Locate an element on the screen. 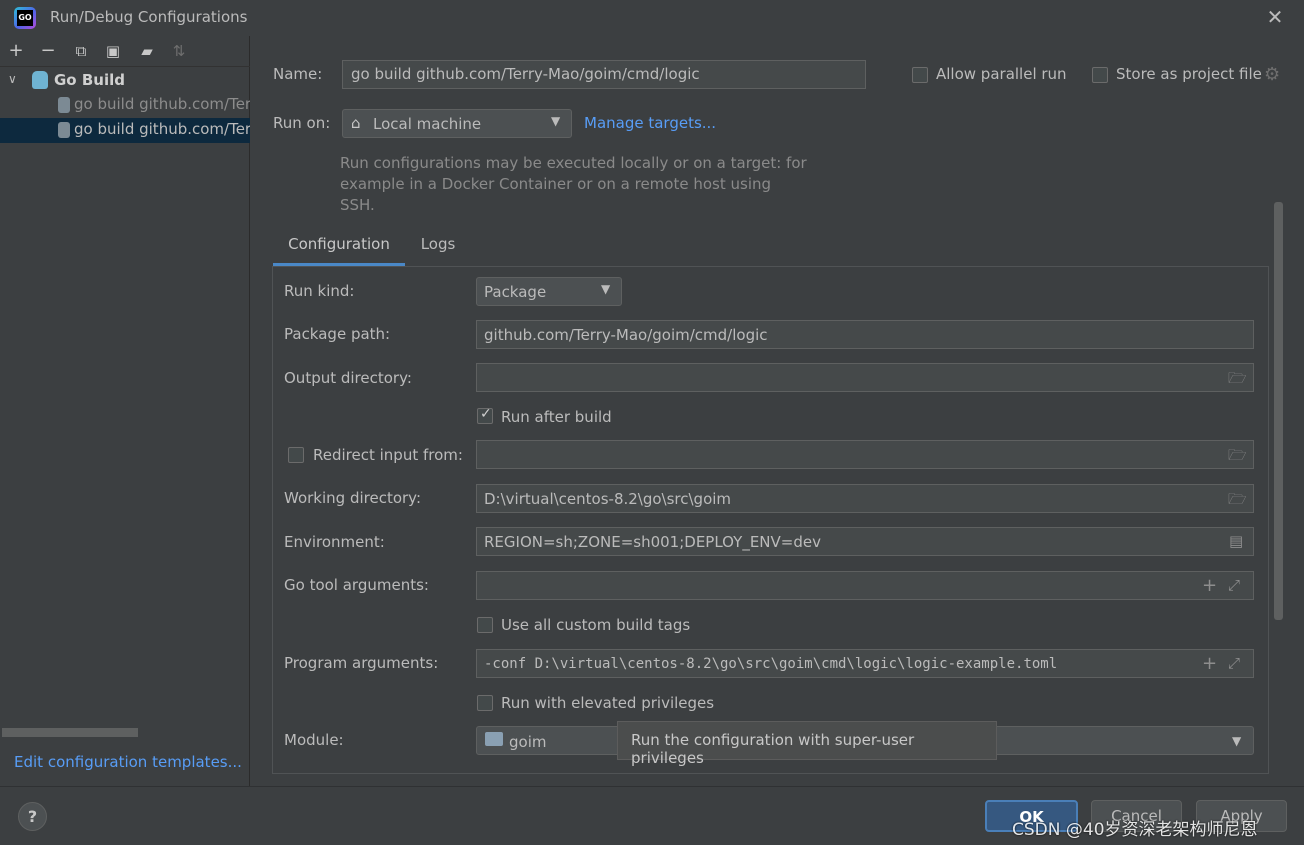 This screenshot has height=845, width=1304. elevated-privileges-checkbox is located at coordinates (485, 703).